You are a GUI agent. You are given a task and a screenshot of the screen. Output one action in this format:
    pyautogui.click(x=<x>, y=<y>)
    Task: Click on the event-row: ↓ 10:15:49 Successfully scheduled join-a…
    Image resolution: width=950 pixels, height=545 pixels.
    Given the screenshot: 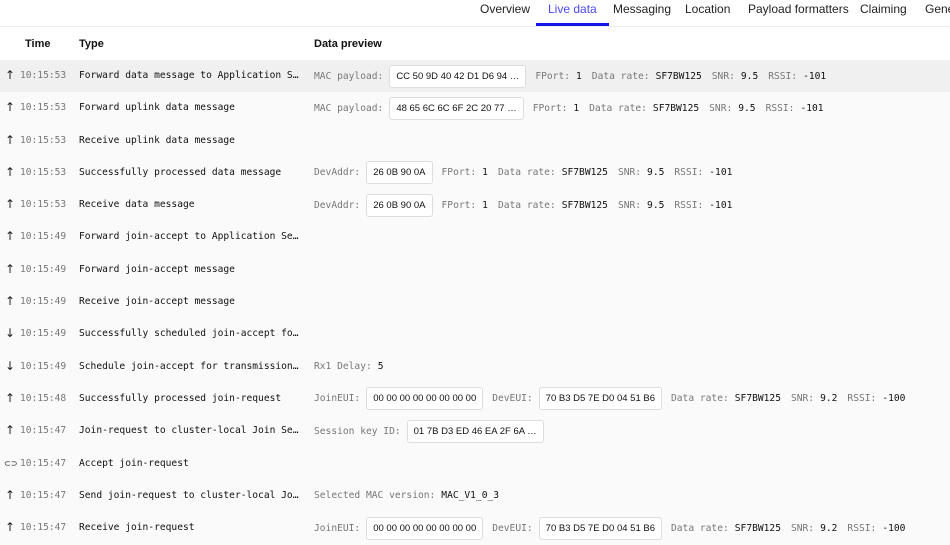 What is the action you would take?
    pyautogui.click(x=475, y=334)
    